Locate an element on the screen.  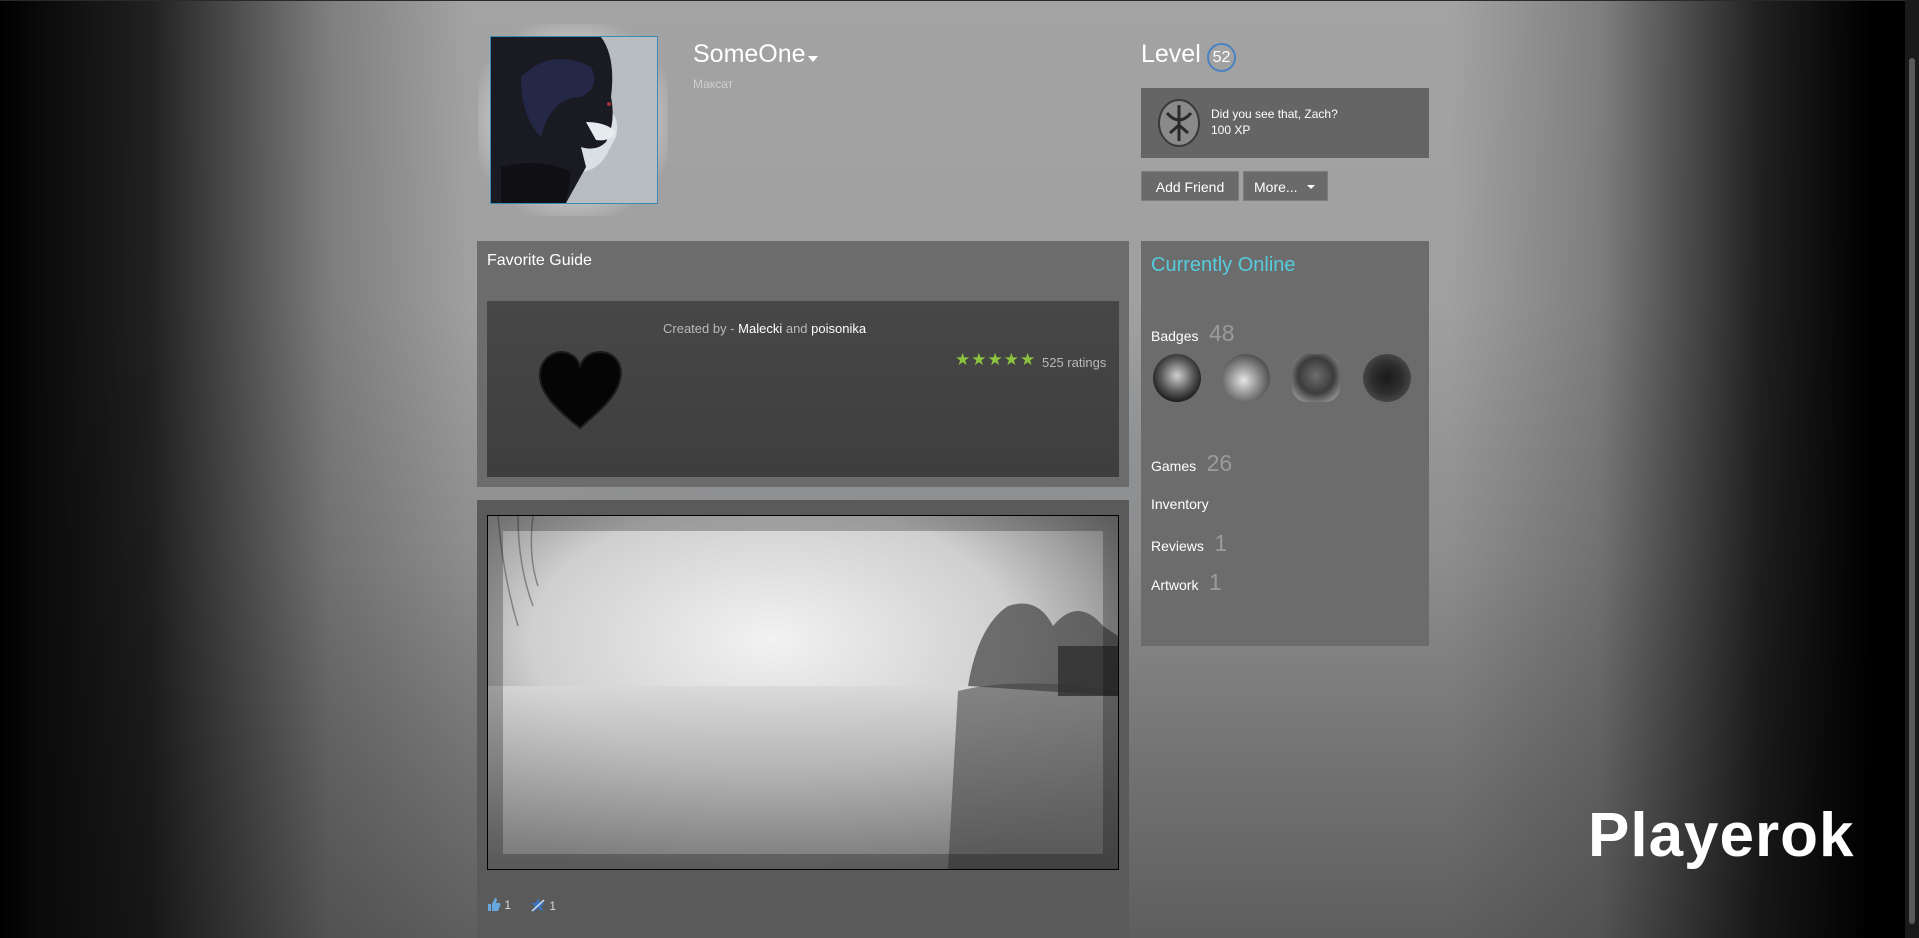
foggy-lake-image is located at coordinates (803, 692).